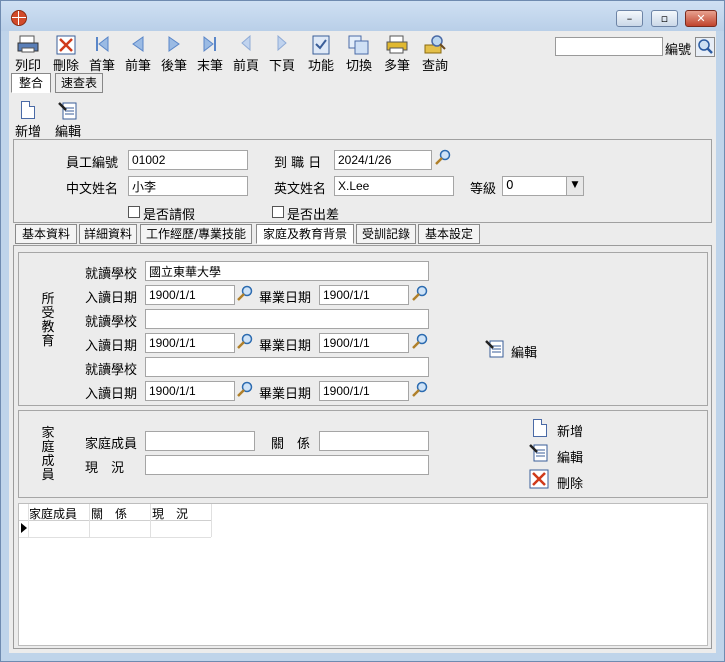 Image resolution: width=725 pixels, height=662 pixels. I want to click on employee-id-label: 員工編號, so click(92, 163).